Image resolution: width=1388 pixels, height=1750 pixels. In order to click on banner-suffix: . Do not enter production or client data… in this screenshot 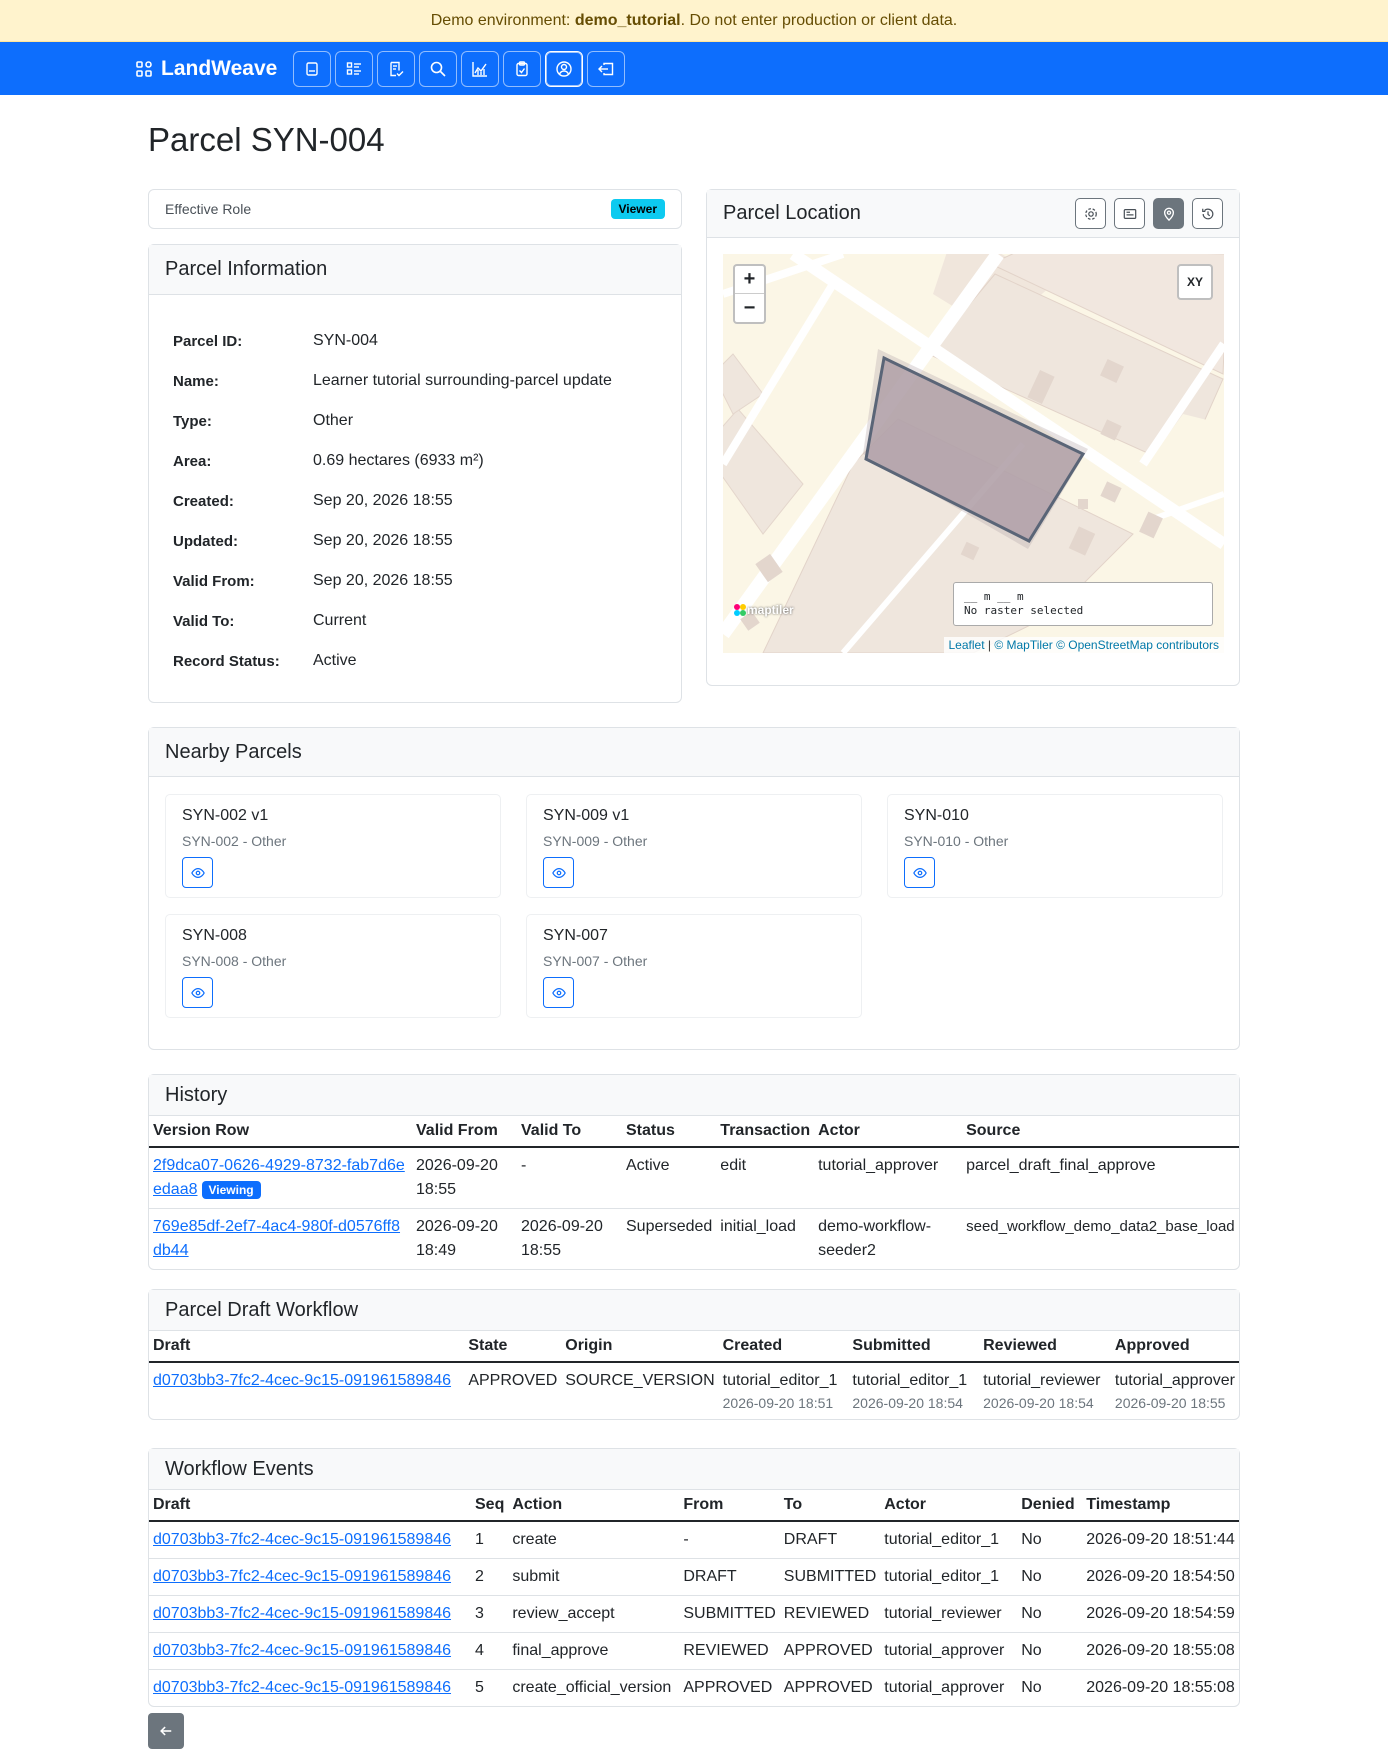, I will do `click(819, 20)`.